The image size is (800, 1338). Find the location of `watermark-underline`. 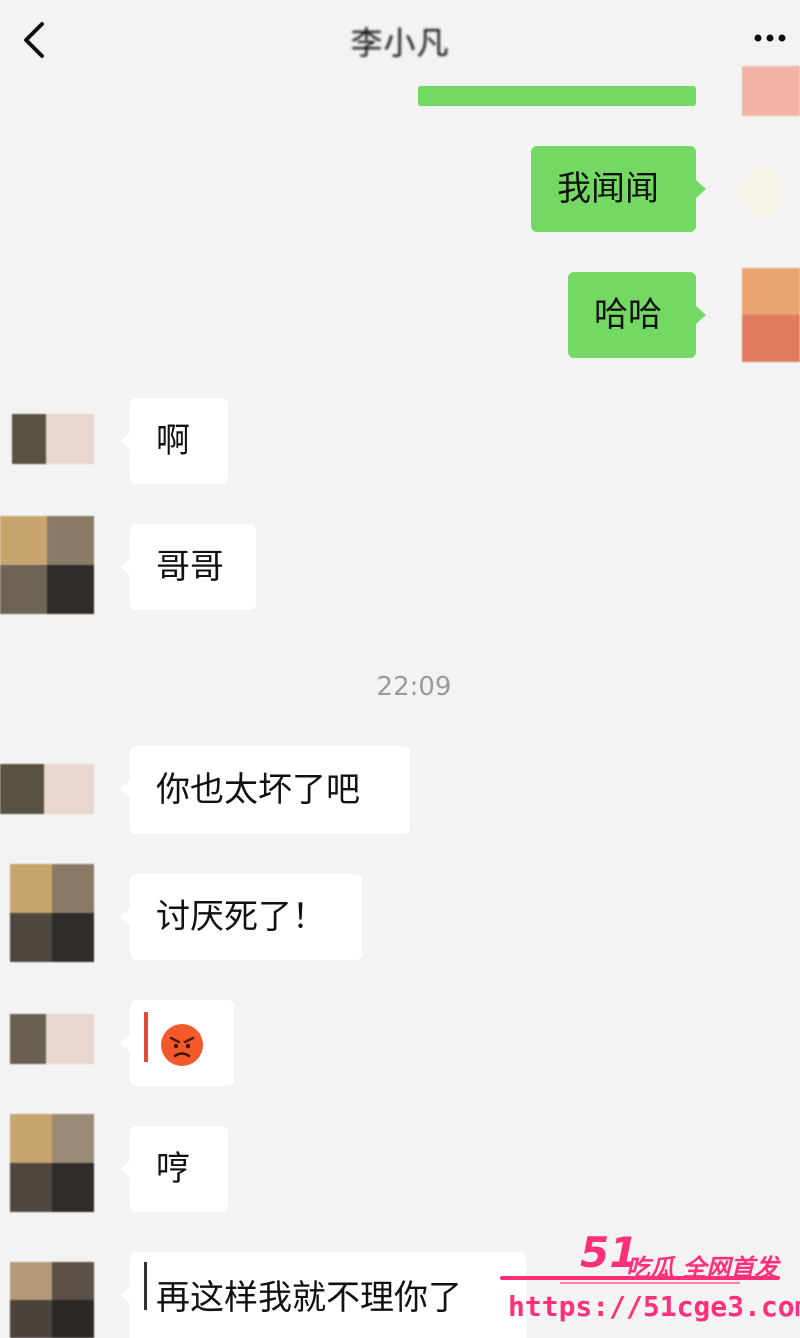

watermark-underline is located at coordinates (640, 1278).